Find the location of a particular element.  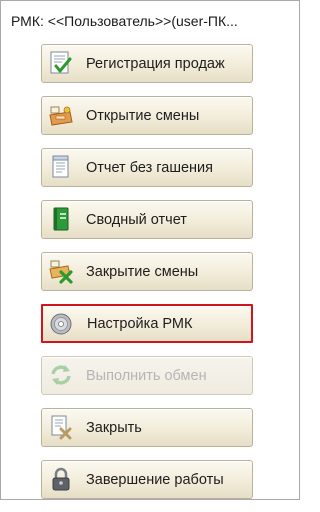

open-shift-button: Открытие смены is located at coordinates (147, 115).